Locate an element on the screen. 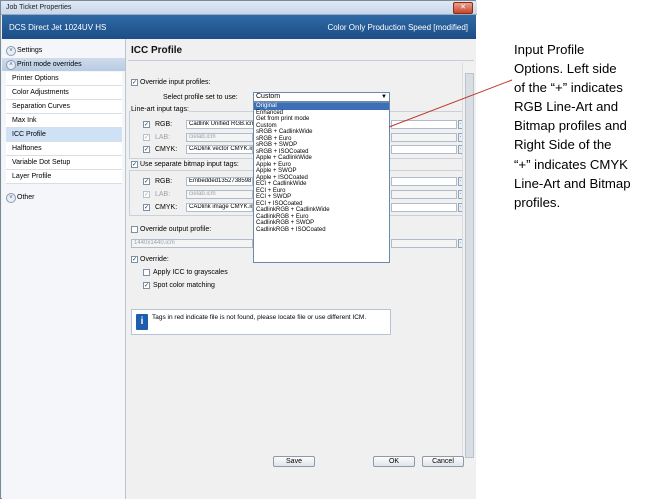  annotation-line: profiles. is located at coordinates (537, 202).